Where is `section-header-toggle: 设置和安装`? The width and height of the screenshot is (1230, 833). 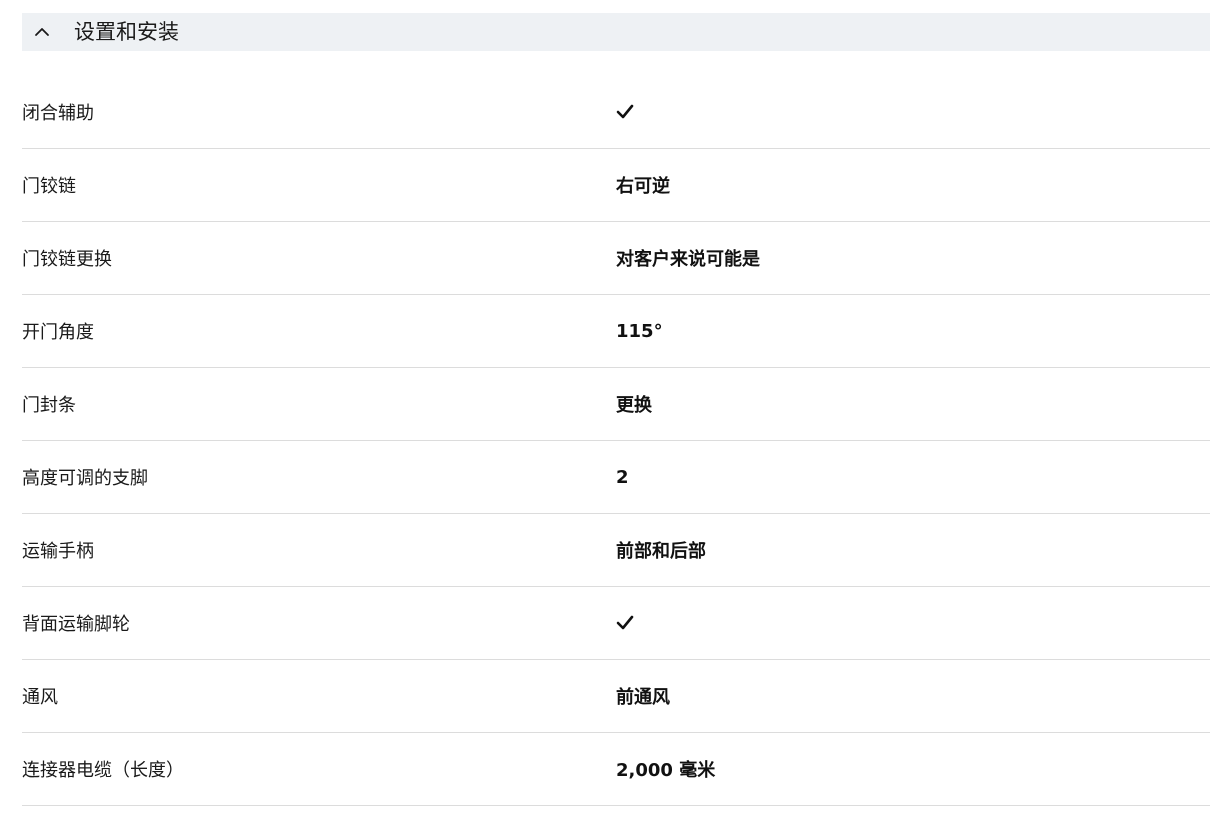
section-header-toggle: 设置和安装 is located at coordinates (616, 32).